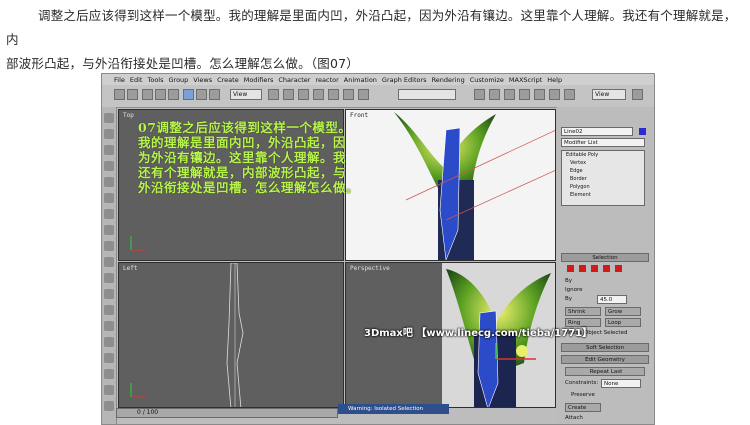  Describe the element at coordinates (583, 395) in the screenshot. I see `preserve-uvs-checkbox: Preserve` at that location.